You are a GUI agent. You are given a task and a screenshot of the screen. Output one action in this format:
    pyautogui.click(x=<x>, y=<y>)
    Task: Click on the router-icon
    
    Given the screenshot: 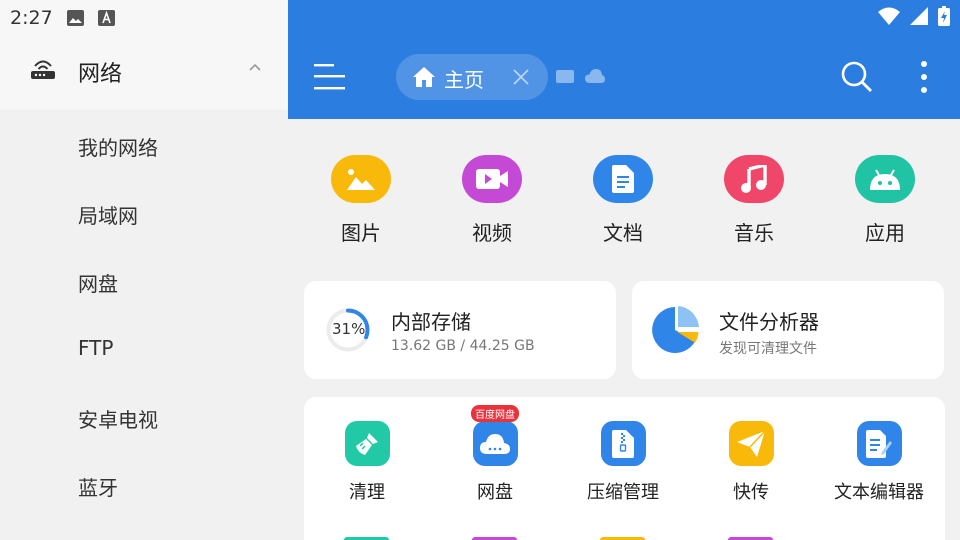 What is the action you would take?
    pyautogui.click(x=43, y=69)
    